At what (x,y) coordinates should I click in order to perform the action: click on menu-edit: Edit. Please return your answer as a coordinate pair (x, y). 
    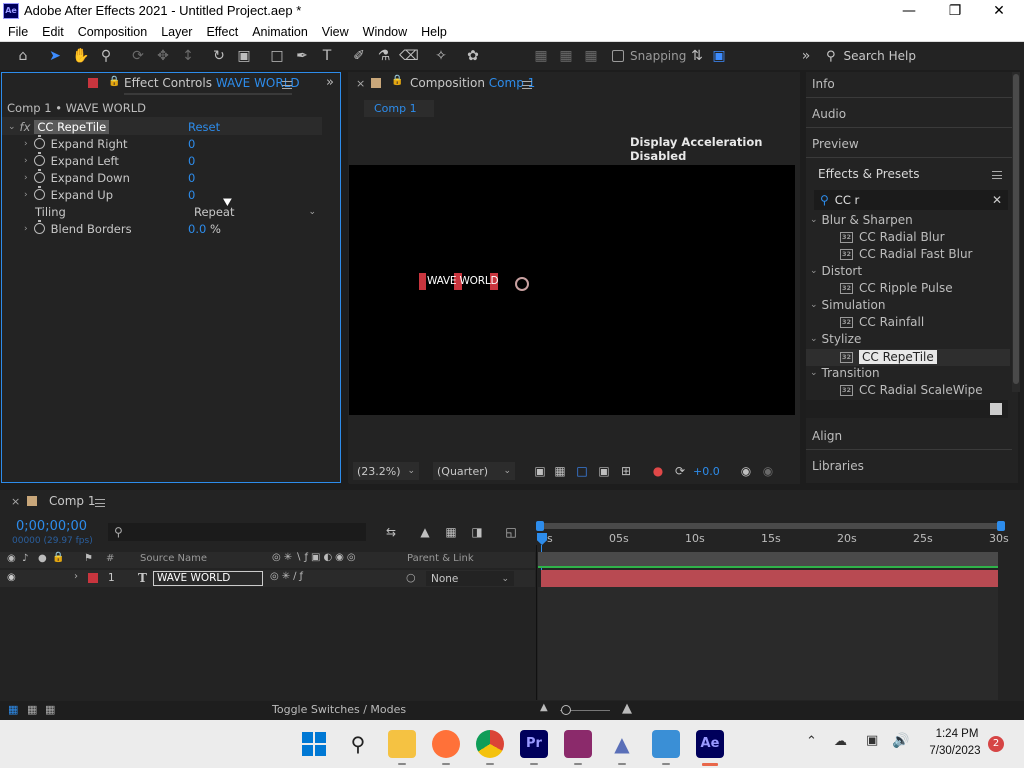
    Looking at the image, I should click on (53, 32).